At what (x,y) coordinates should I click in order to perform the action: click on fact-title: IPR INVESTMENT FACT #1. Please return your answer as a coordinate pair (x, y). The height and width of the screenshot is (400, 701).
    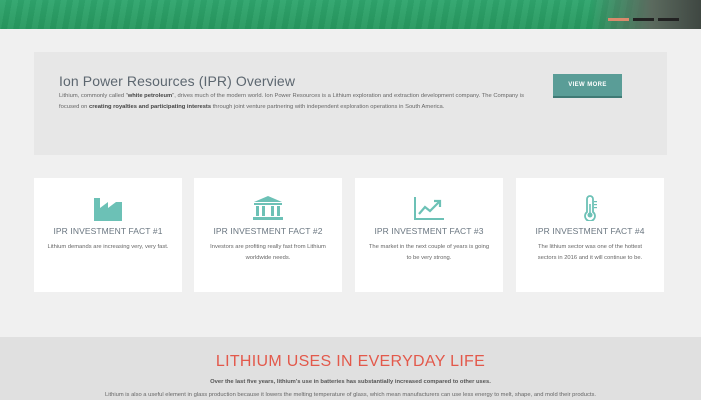
    Looking at the image, I should click on (108, 231).